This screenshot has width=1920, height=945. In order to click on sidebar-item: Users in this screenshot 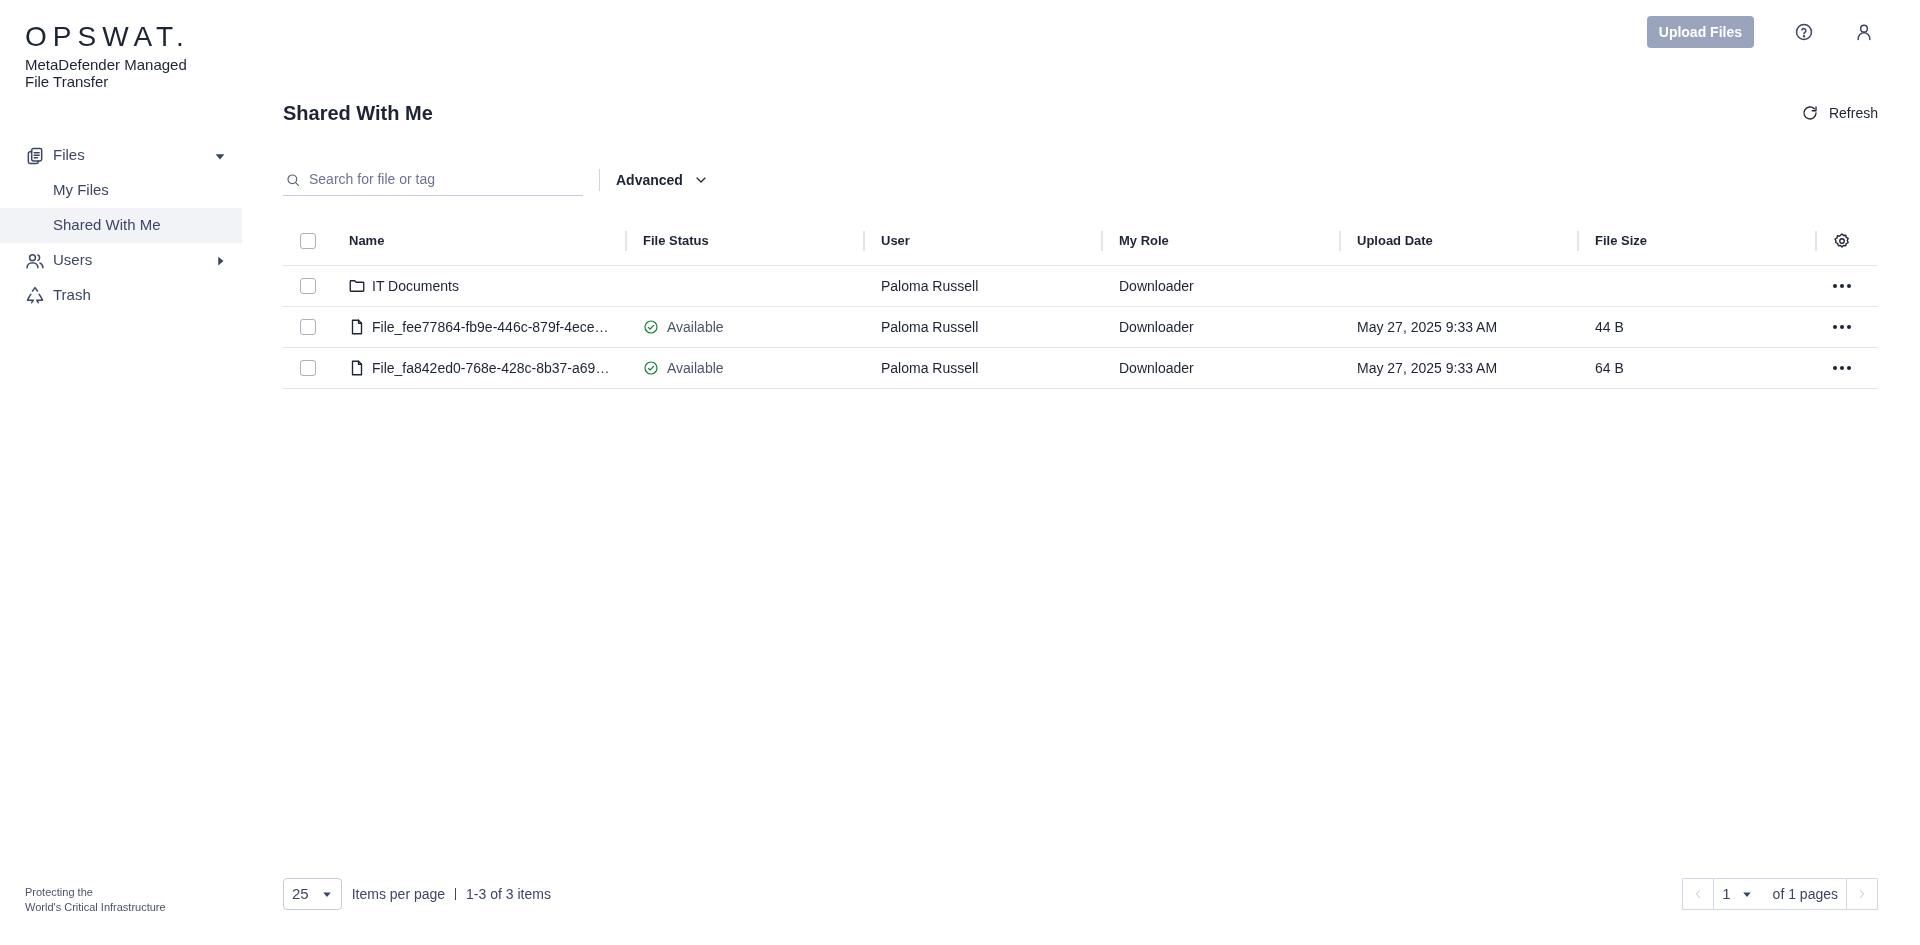, I will do `click(121, 260)`.